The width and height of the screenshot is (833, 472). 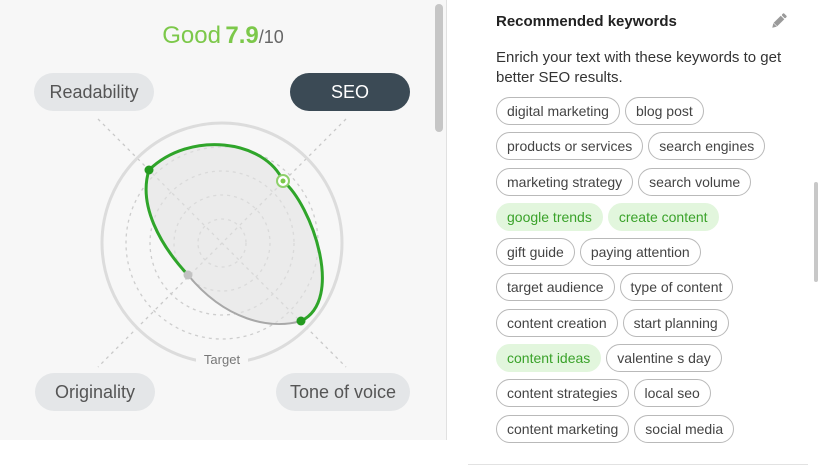 What do you see at coordinates (676, 287) in the screenshot?
I see `keyword-chip: type of content` at bounding box center [676, 287].